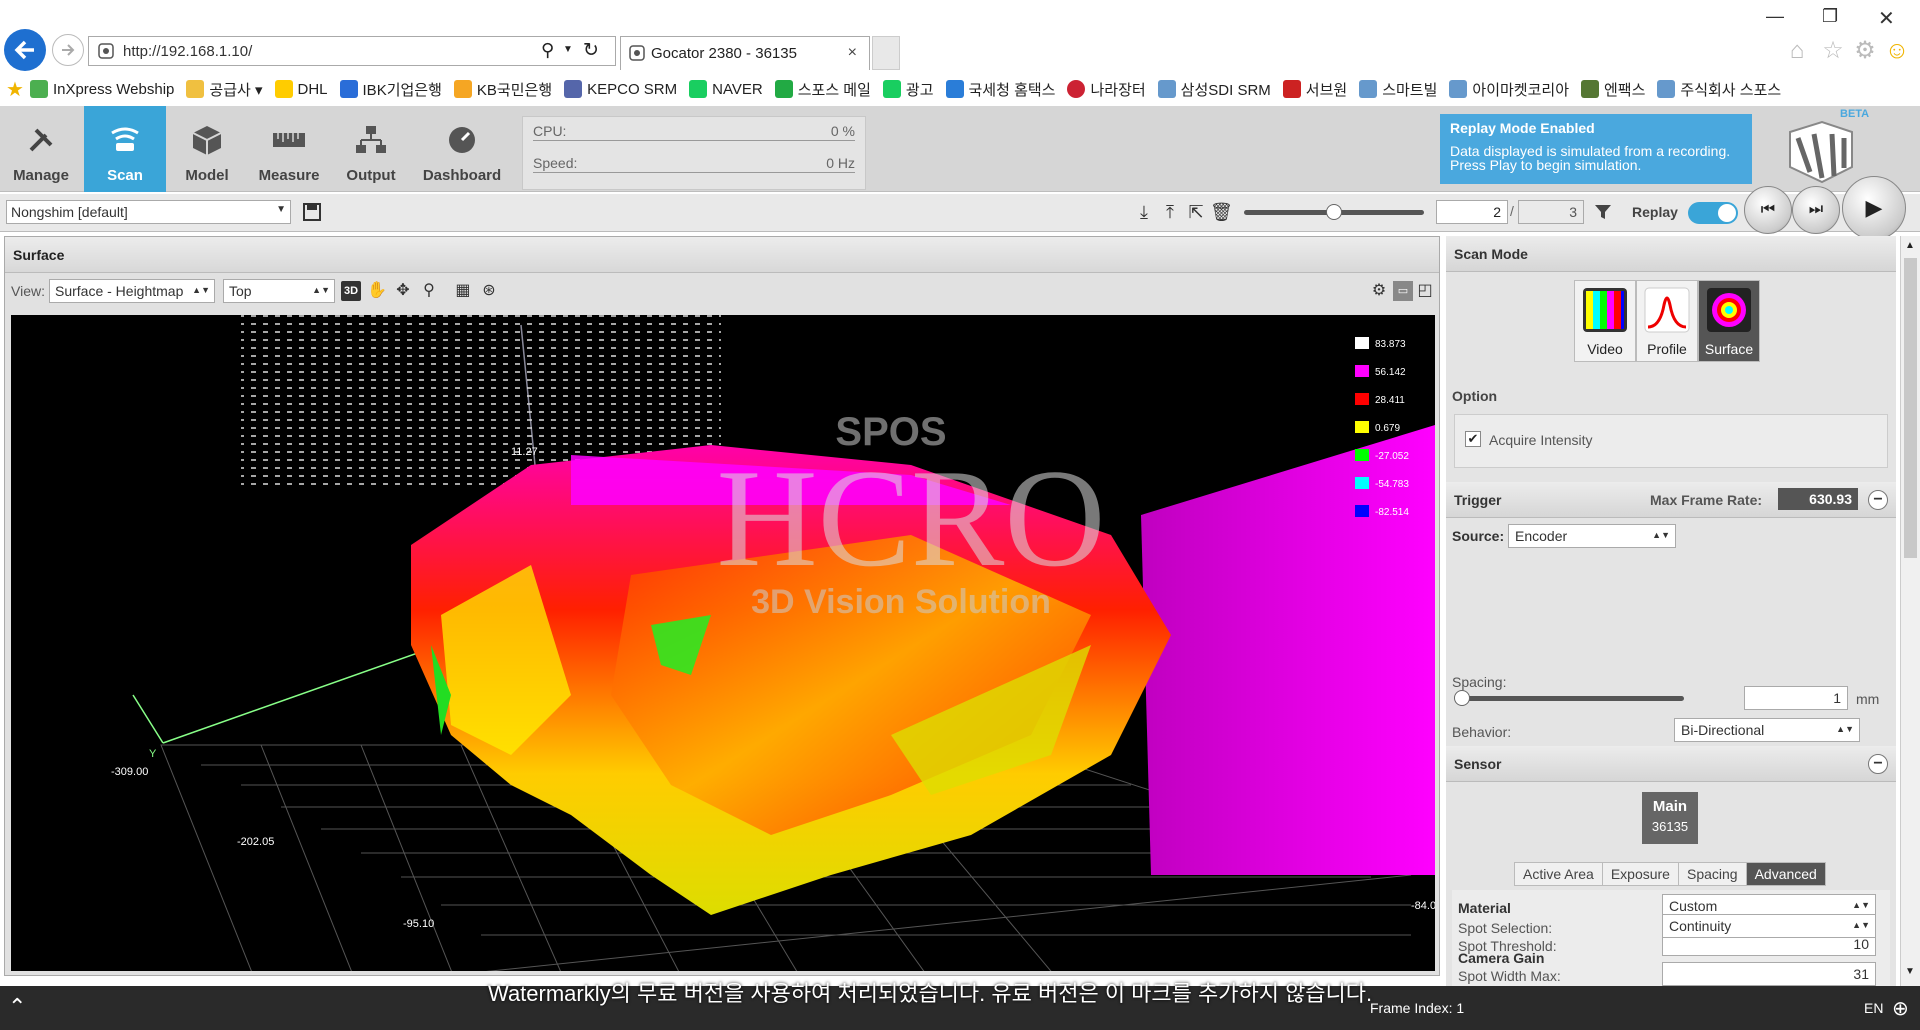  What do you see at coordinates (403, 291) in the screenshot?
I see `rotate-icon: ✥` at bounding box center [403, 291].